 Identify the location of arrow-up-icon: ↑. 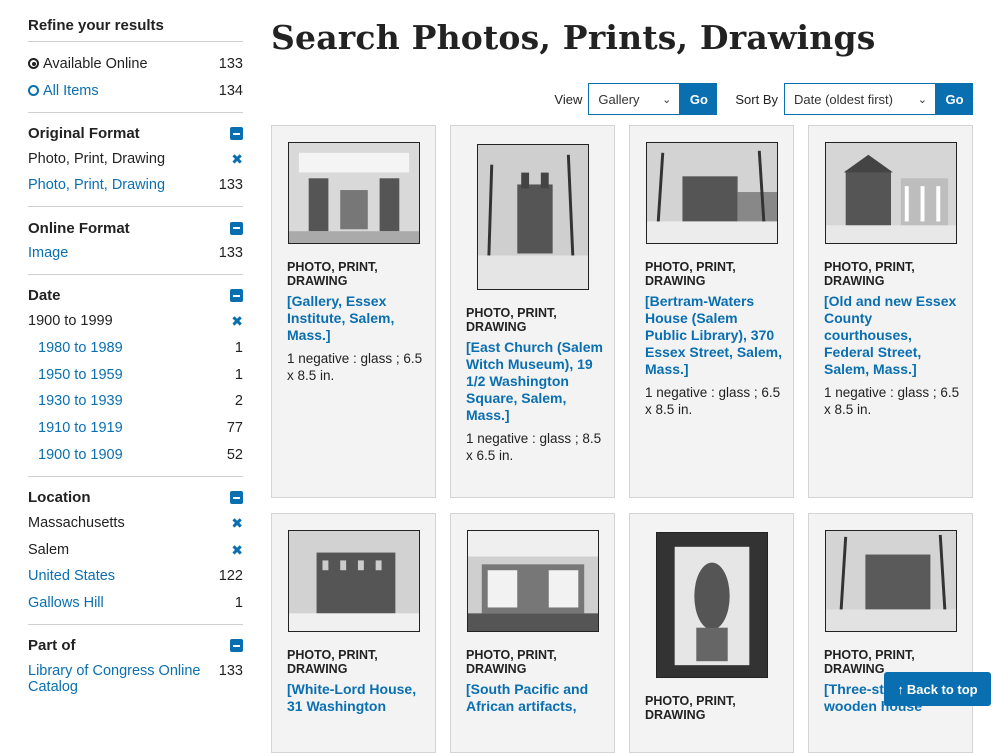
(900, 689).